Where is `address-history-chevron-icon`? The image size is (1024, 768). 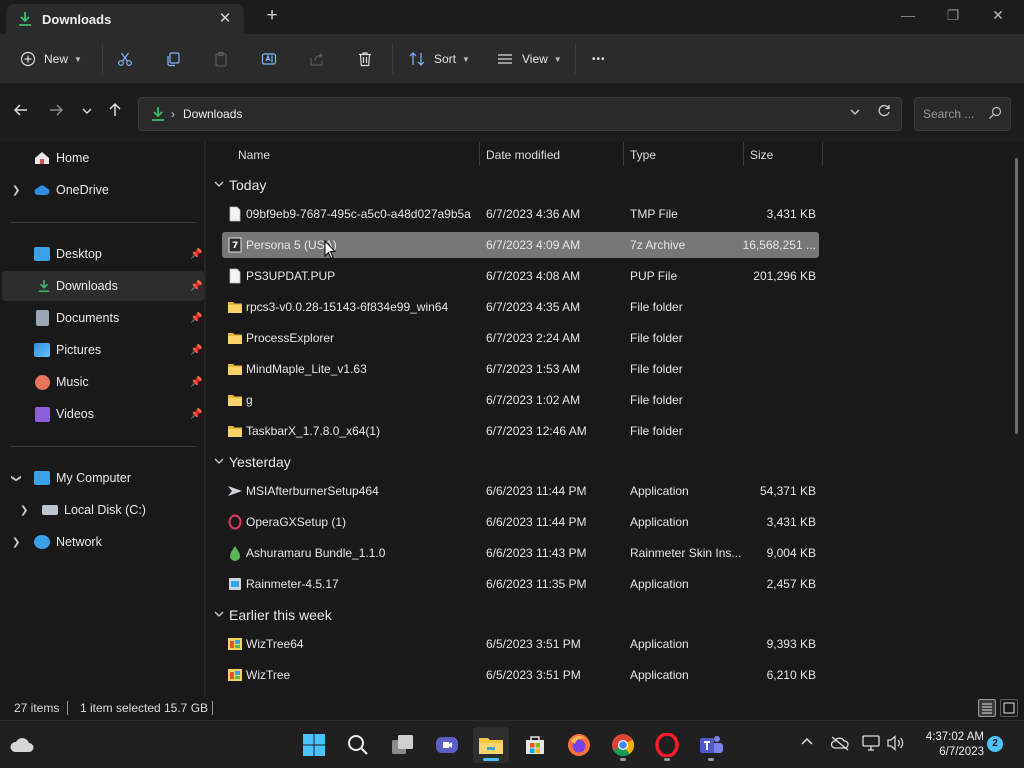 address-history-chevron-icon is located at coordinates (855, 113).